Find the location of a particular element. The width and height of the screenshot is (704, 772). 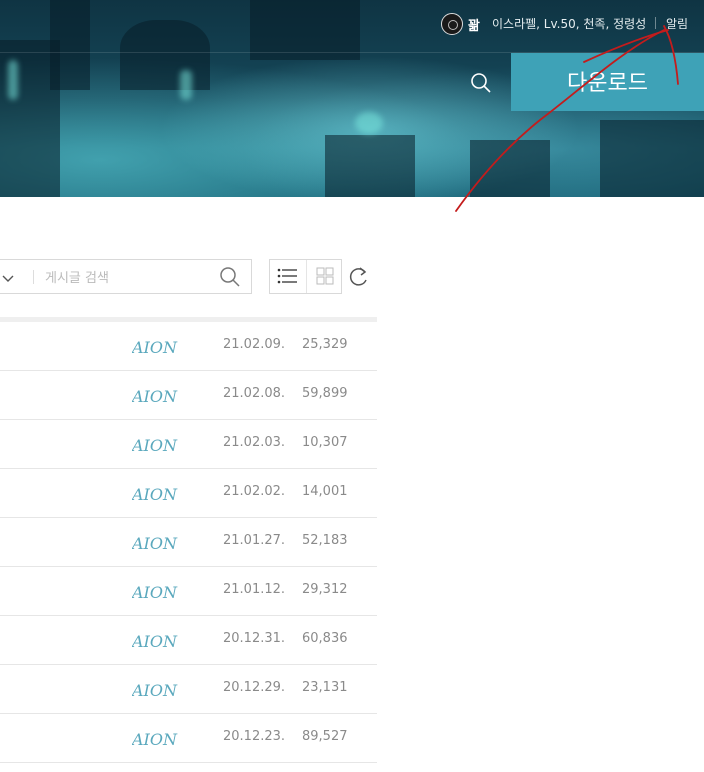

post-date: 20.12.23. is located at coordinates (254, 736).